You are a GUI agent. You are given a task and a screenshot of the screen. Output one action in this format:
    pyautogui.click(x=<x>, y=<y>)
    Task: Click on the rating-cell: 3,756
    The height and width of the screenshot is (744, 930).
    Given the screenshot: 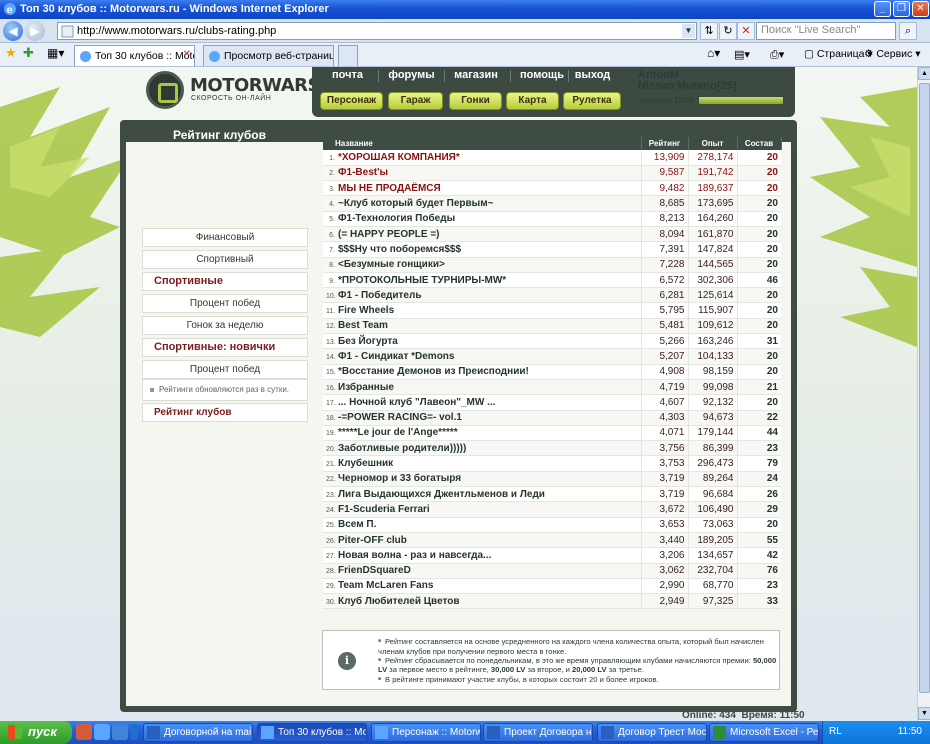 What is the action you would take?
    pyautogui.click(x=664, y=448)
    